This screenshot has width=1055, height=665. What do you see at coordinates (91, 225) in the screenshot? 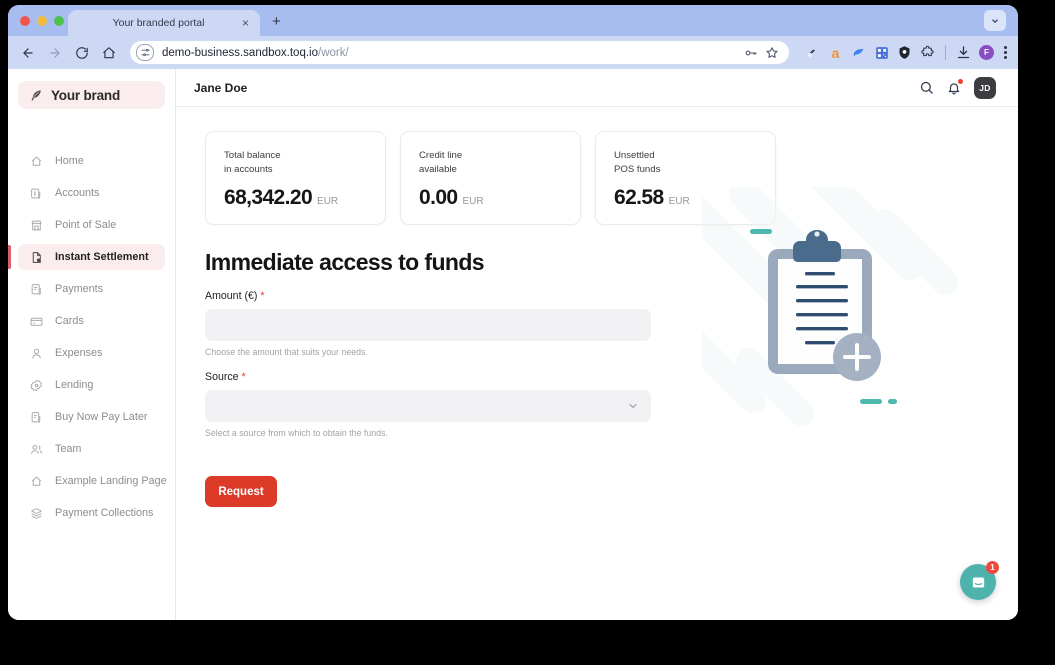
I see `sidebar-item-point-of-sale: Point of Sale` at bounding box center [91, 225].